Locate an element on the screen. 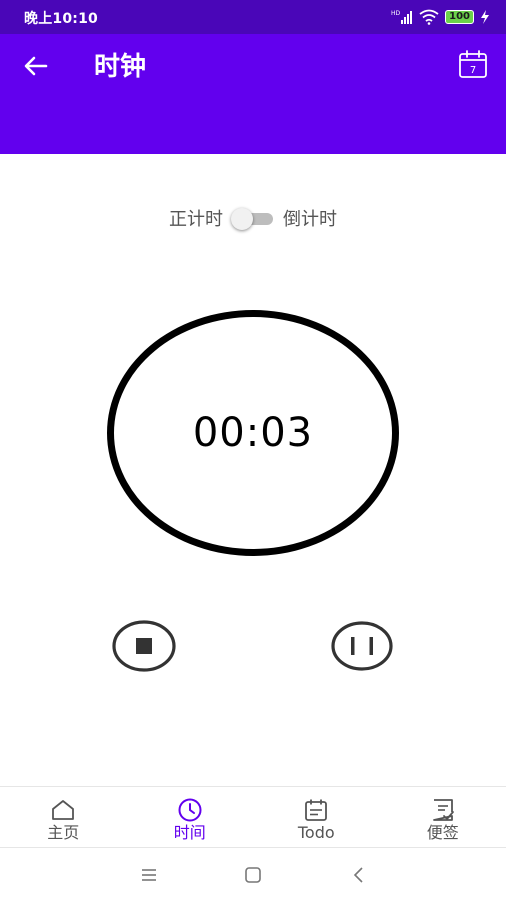  nav-item-home: 主页 is located at coordinates (63, 817).